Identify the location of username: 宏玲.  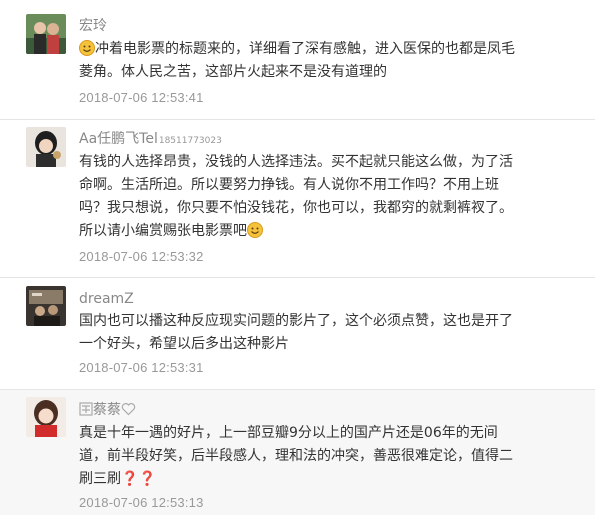
(93, 26).